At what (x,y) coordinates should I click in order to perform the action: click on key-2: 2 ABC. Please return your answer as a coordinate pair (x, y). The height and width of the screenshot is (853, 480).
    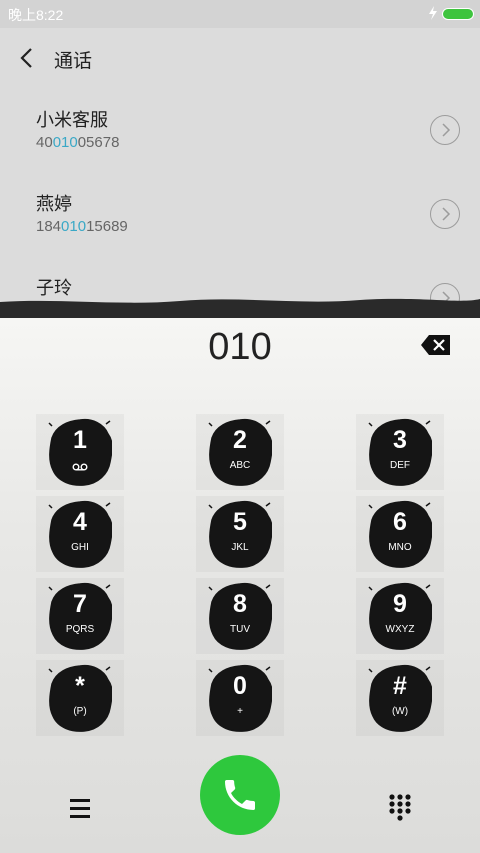
    Looking at the image, I should click on (240, 452).